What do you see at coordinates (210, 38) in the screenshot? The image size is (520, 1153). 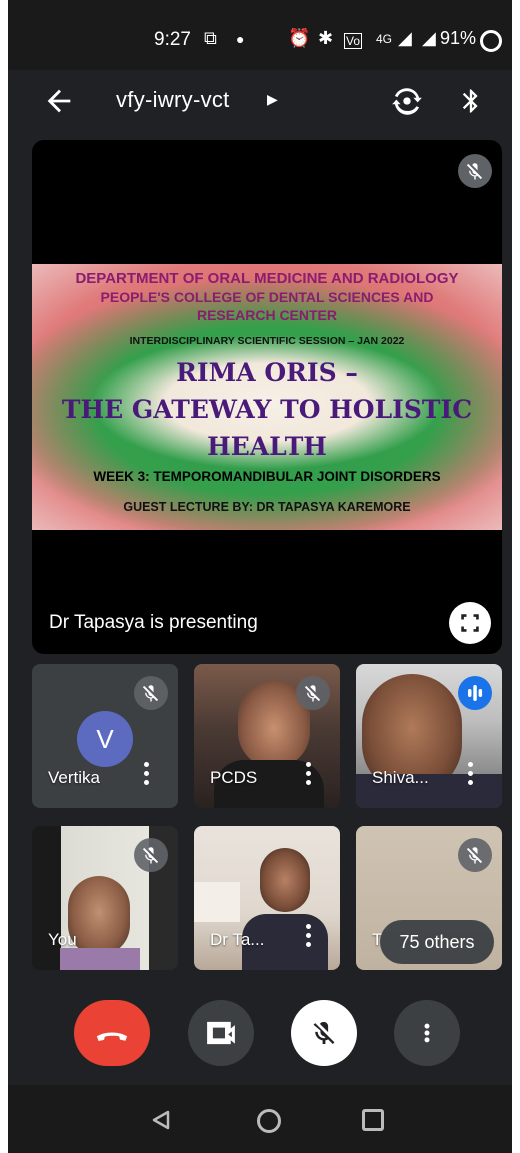 I see `screen-record-icon: ⧉` at bounding box center [210, 38].